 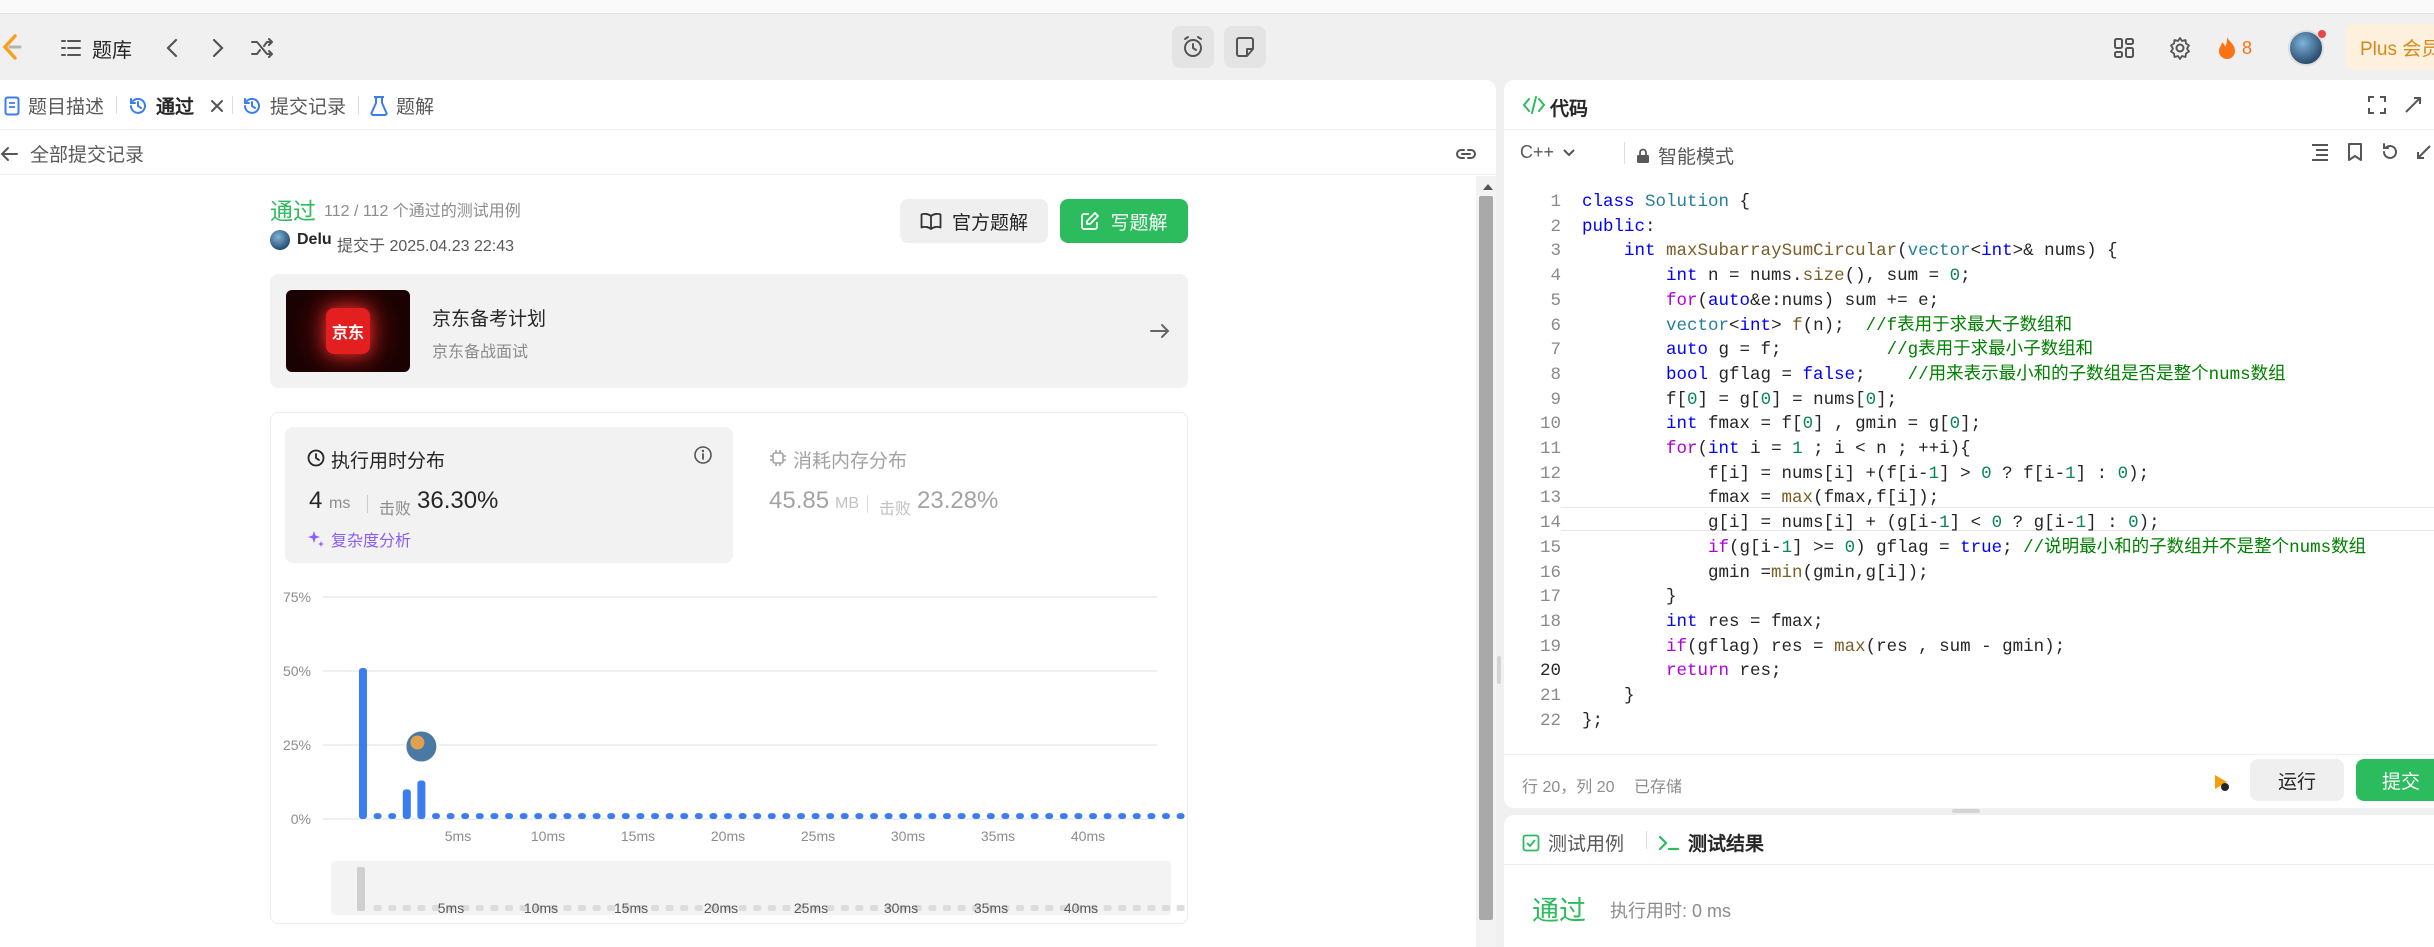 I want to click on copy-link-button, so click(x=1466, y=154).